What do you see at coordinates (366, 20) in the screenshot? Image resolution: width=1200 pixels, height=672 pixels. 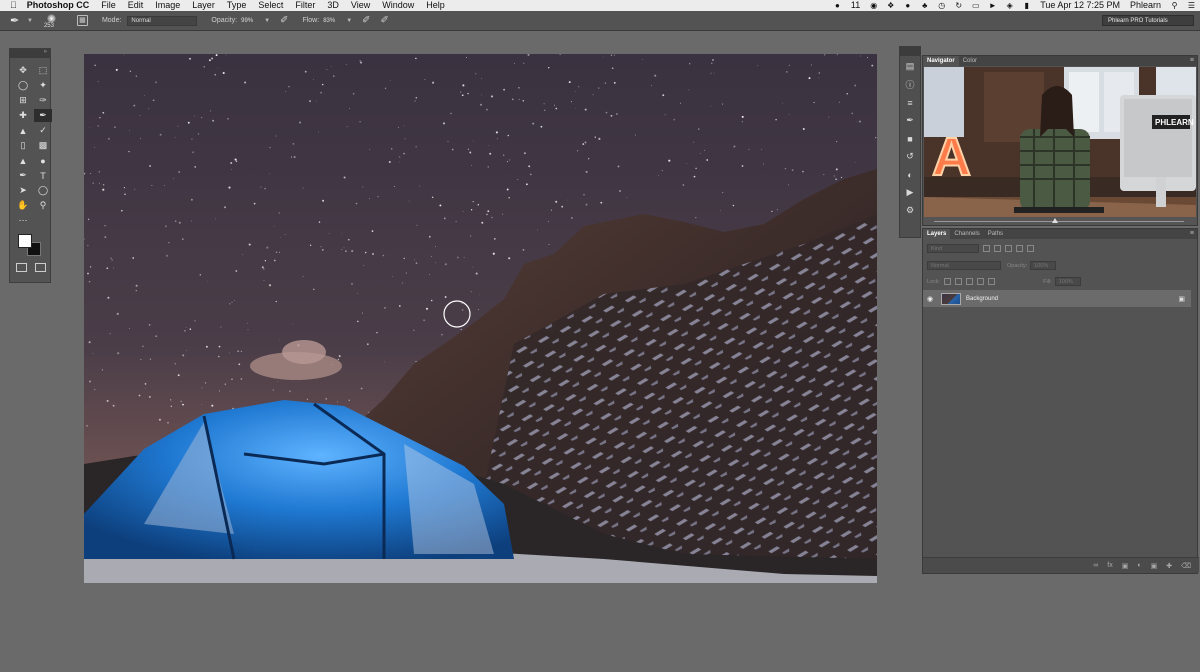 I see `airbrush-icon: ✐` at bounding box center [366, 20].